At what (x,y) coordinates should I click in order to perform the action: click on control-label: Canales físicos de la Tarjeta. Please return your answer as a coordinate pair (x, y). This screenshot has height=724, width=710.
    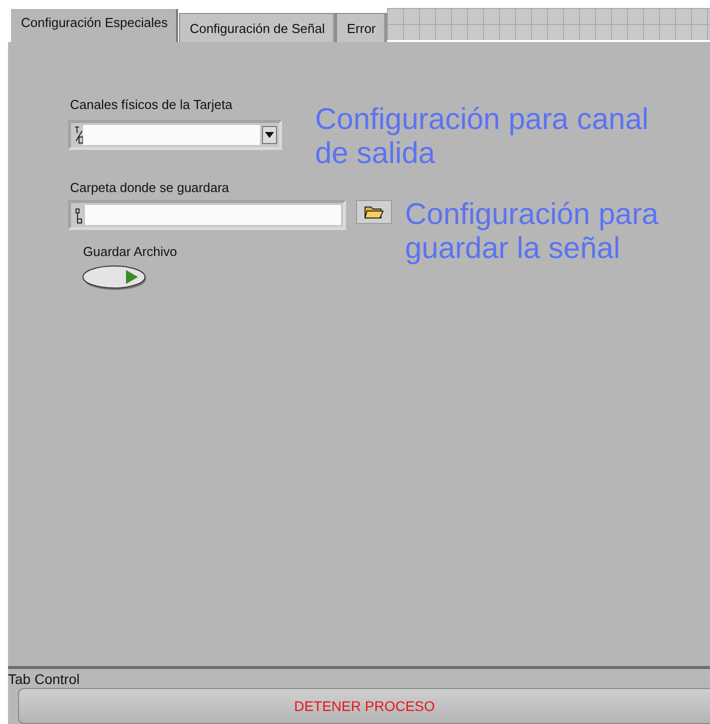
    Looking at the image, I should click on (151, 104).